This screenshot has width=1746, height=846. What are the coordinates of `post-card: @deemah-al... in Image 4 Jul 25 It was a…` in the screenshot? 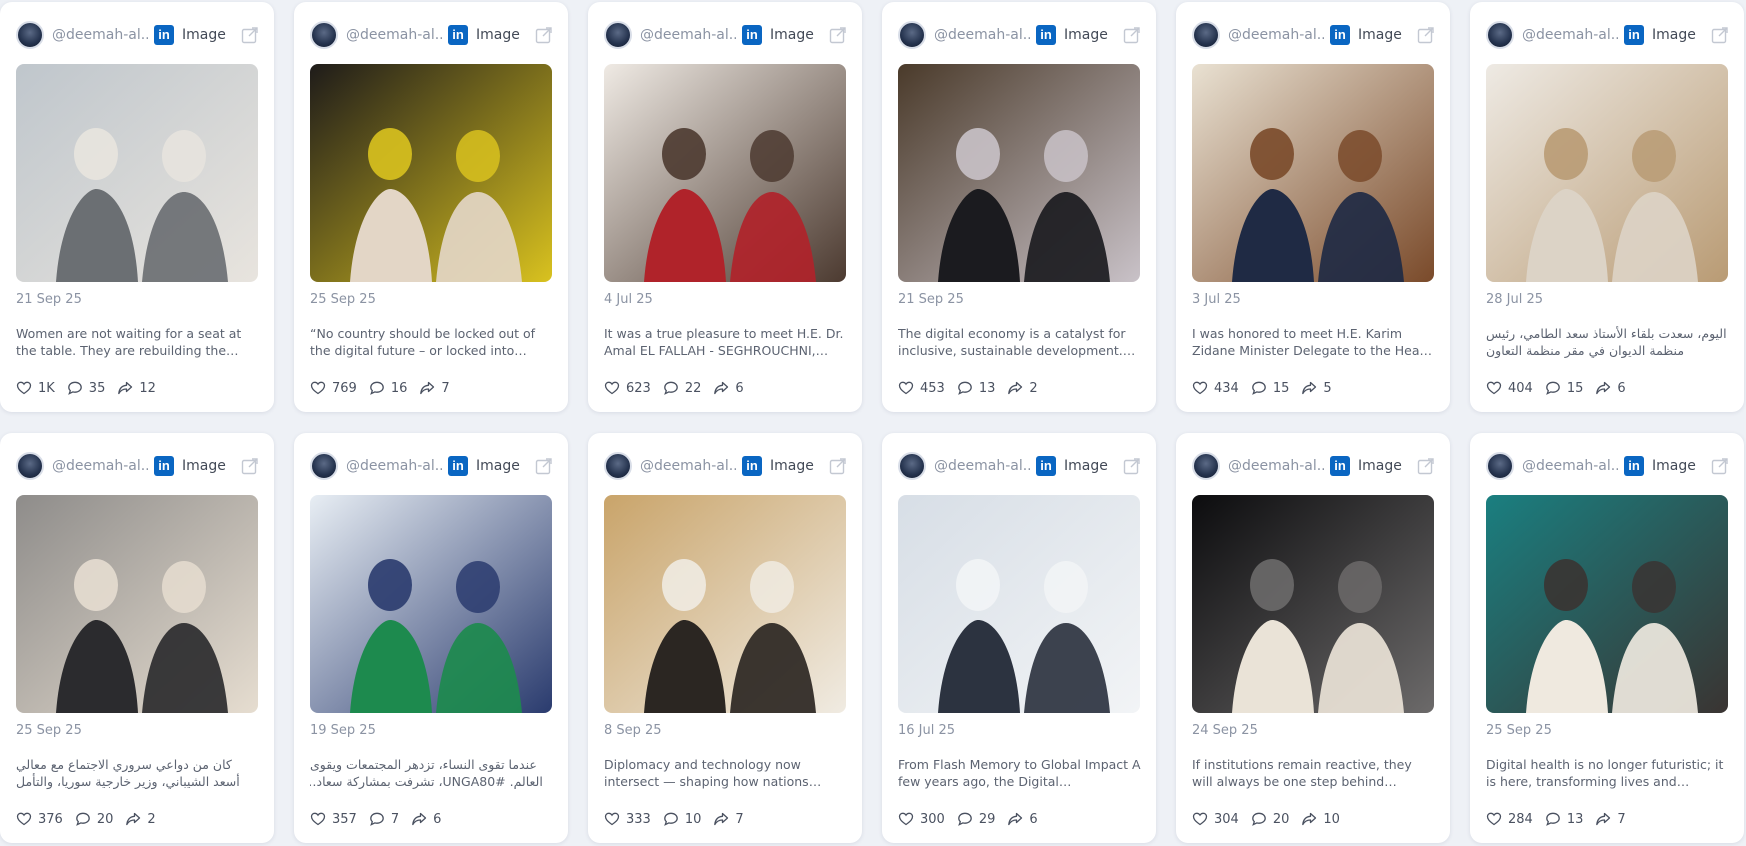 It's located at (725, 207).